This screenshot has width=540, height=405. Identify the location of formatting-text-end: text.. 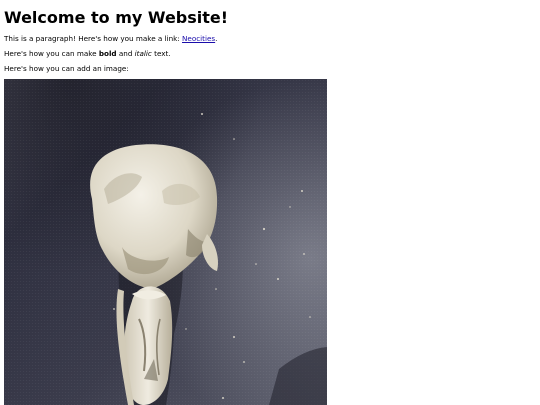
(161, 53).